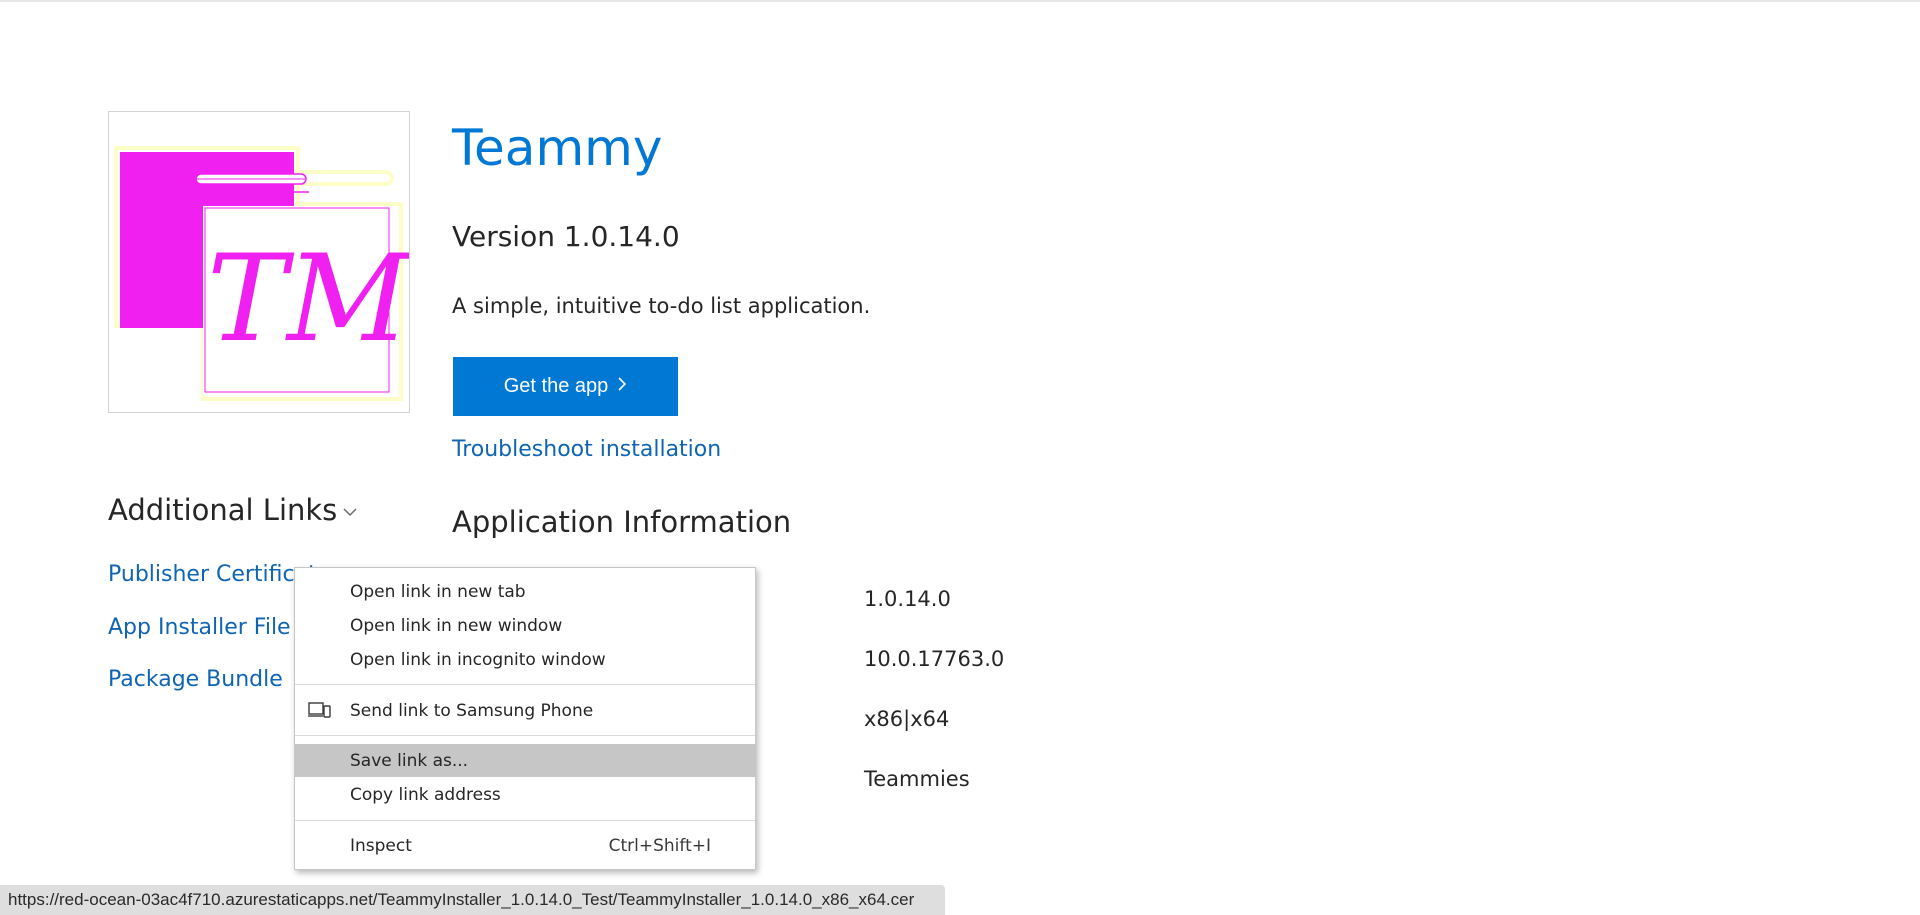  What do you see at coordinates (212, 575) in the screenshot?
I see `publisher-certificate-link: Publisher Certificat` at bounding box center [212, 575].